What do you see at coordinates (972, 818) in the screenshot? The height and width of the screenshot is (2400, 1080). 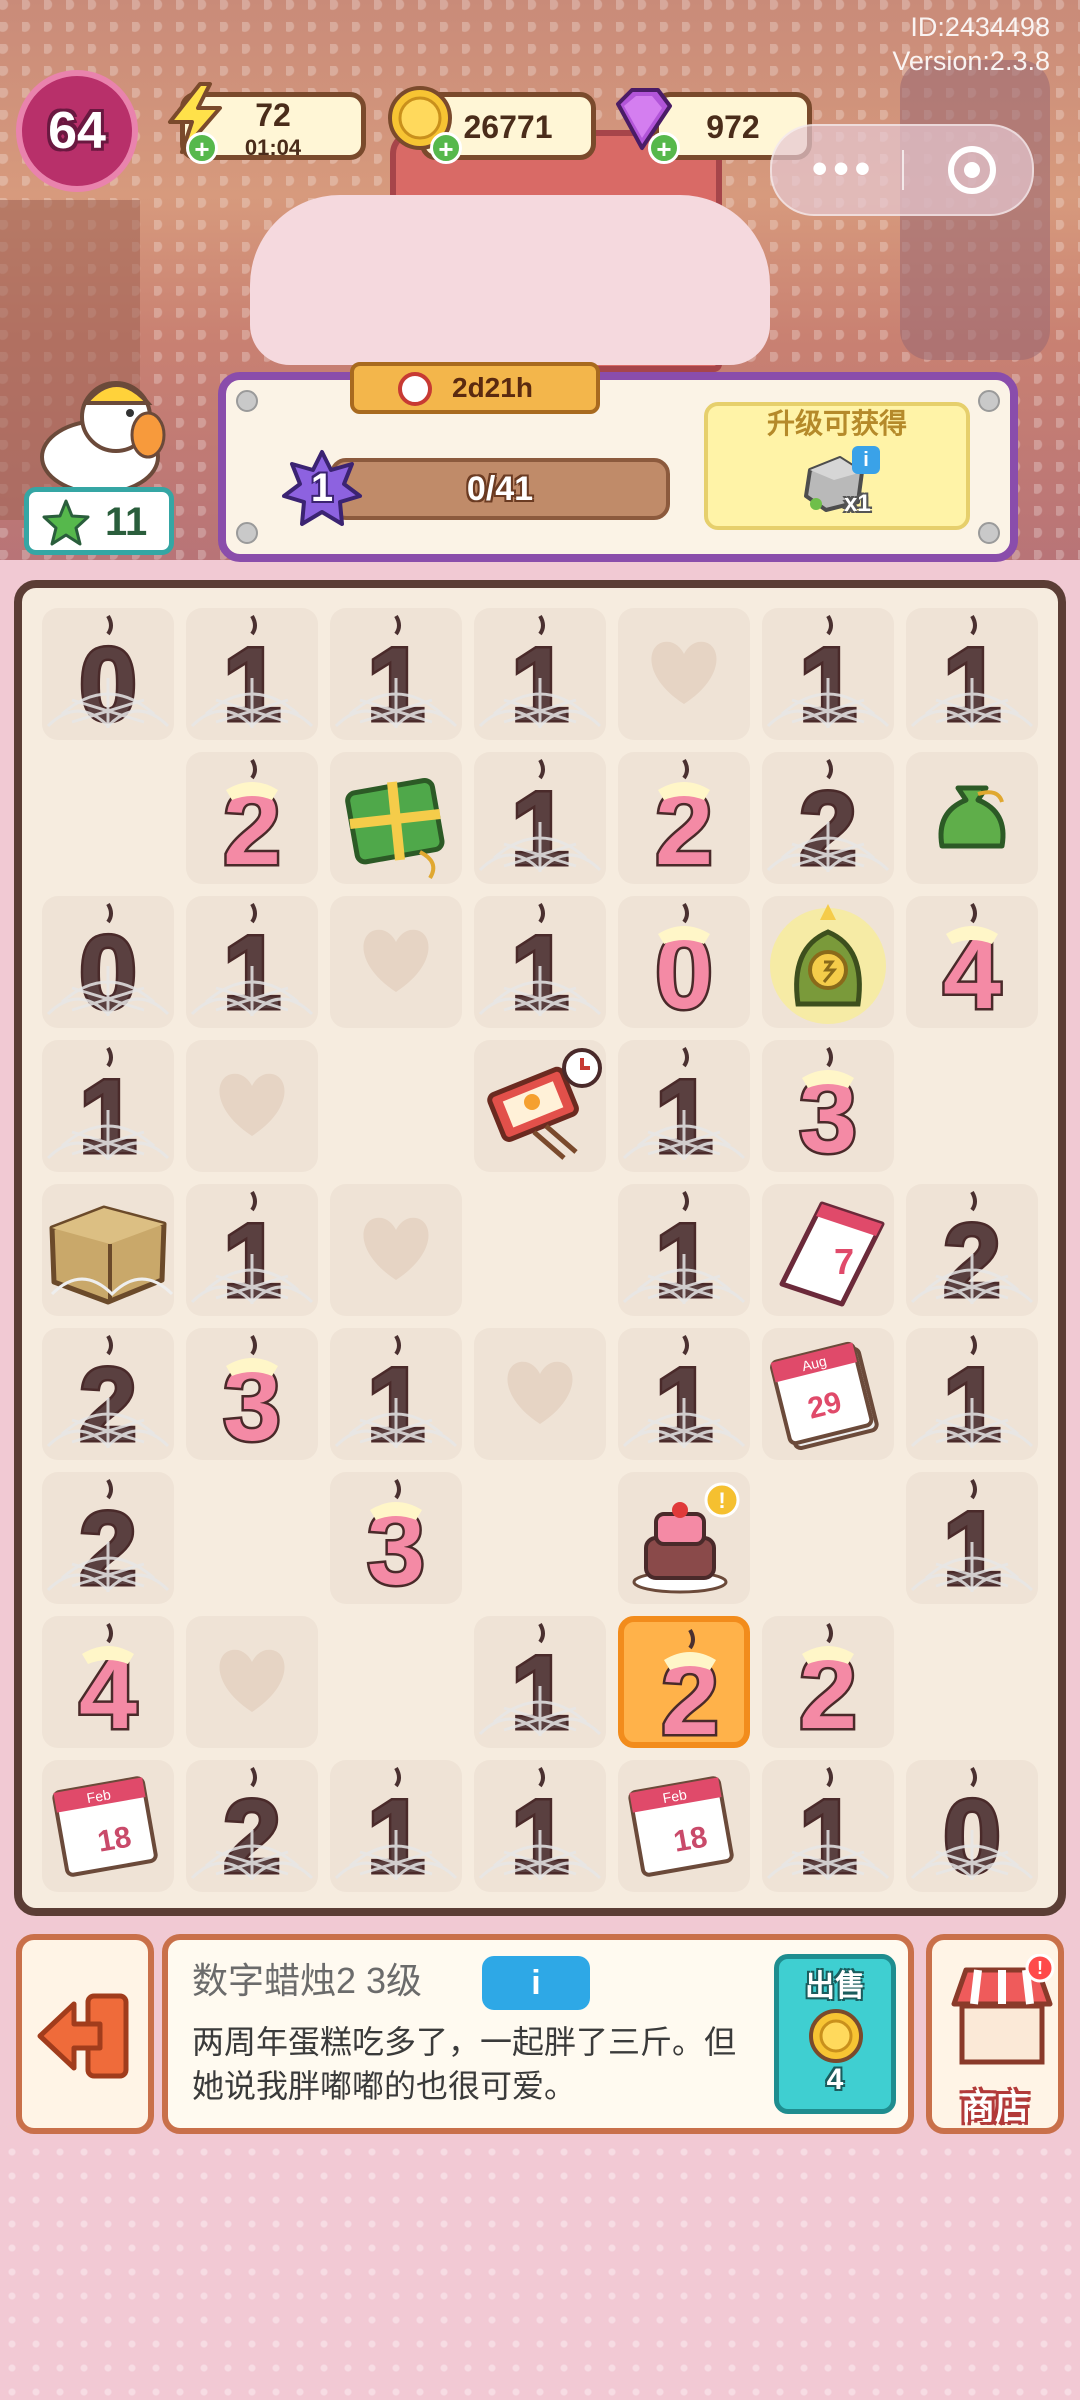 I see `board-cell-money-bag` at bounding box center [972, 818].